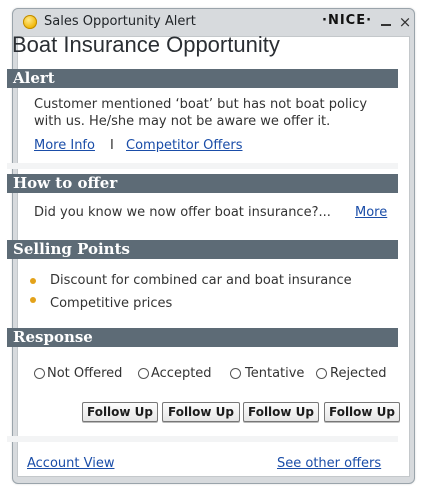  Describe the element at coordinates (39, 373) in the screenshot. I see `radio-not-offered` at that location.